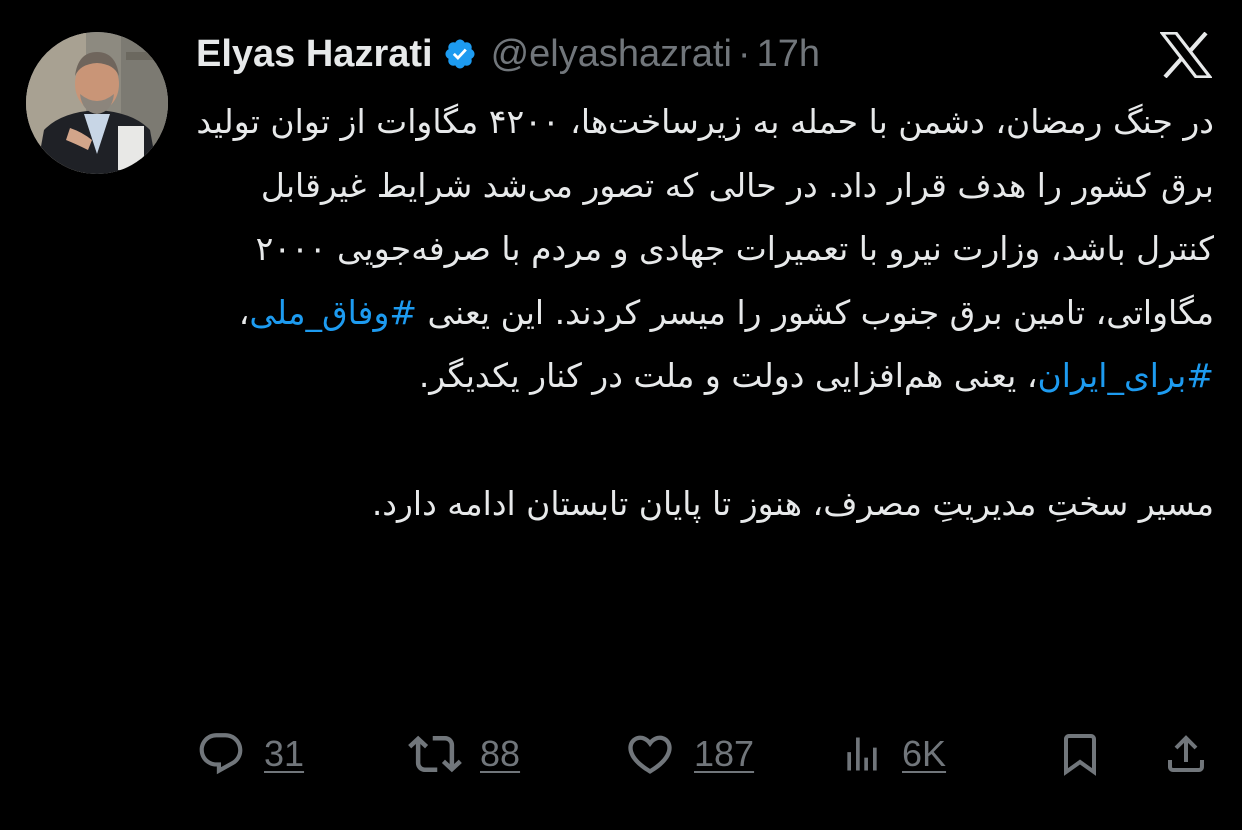  I want to click on post-header: Elyas Hazrati @elyashazrati · 17h, so click(508, 54).